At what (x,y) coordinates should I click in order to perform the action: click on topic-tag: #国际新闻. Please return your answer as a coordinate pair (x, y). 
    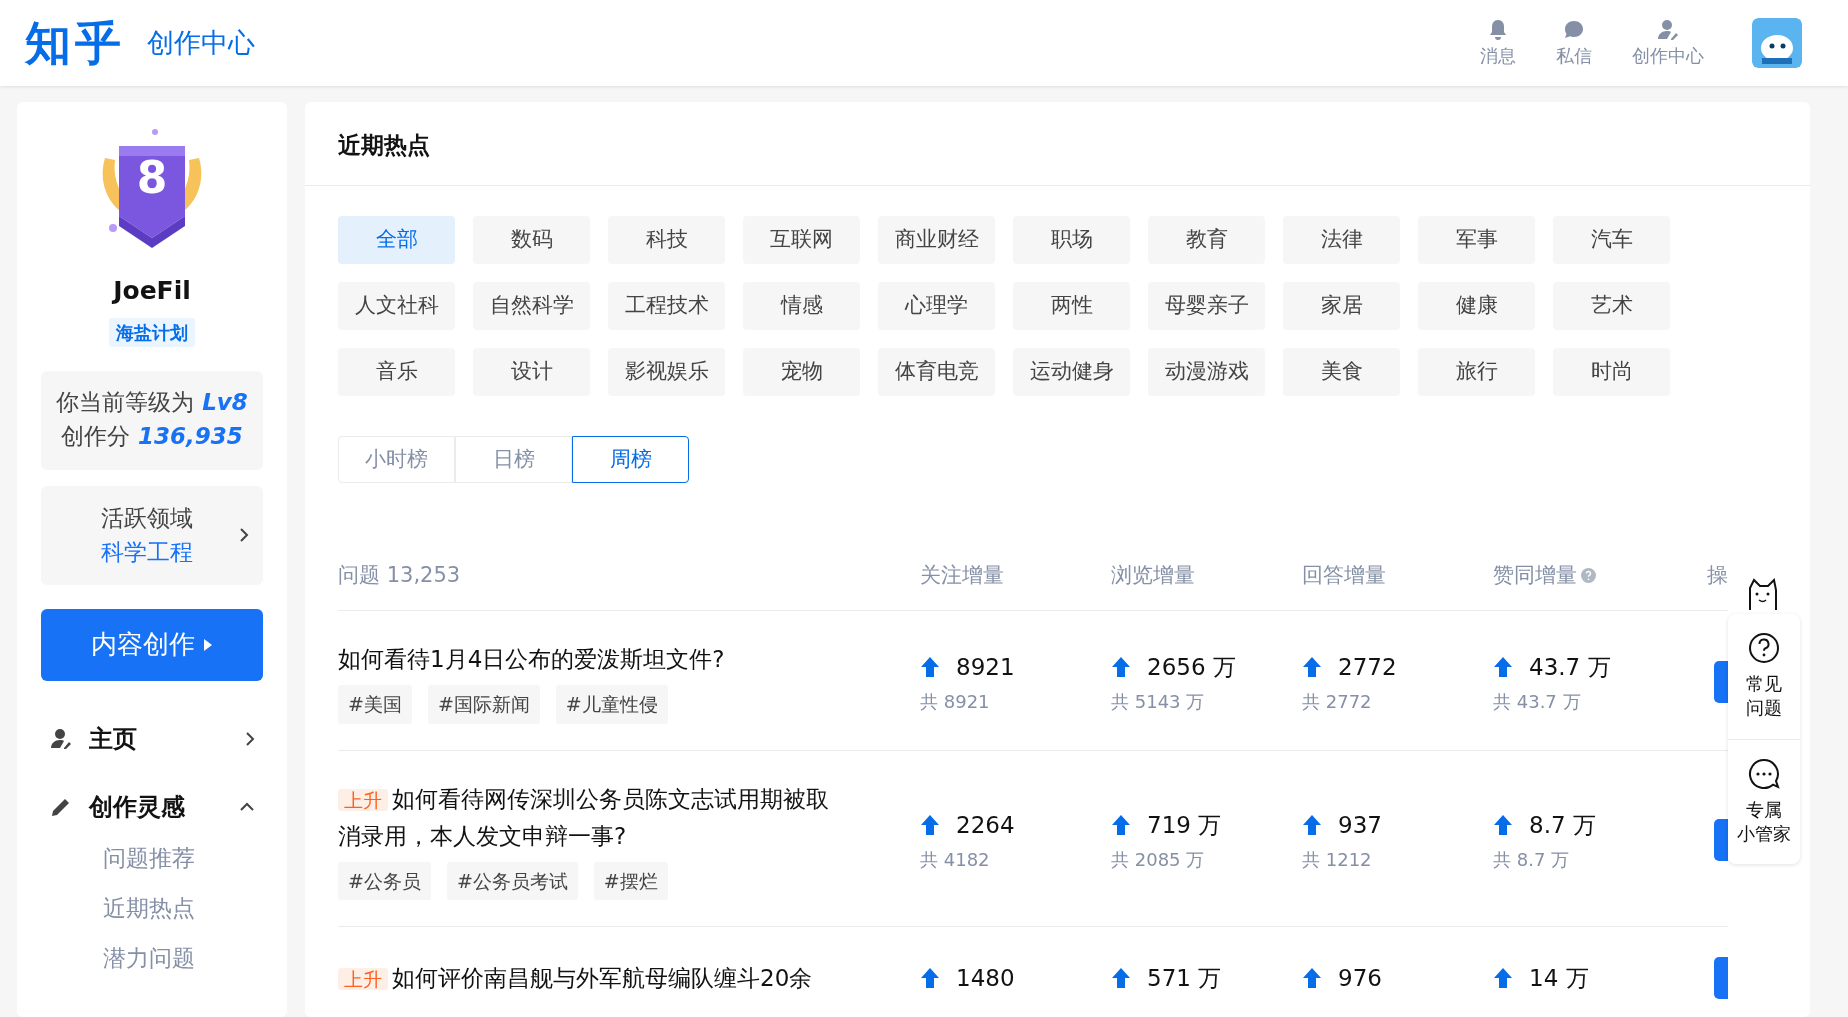
    Looking at the image, I should click on (483, 704).